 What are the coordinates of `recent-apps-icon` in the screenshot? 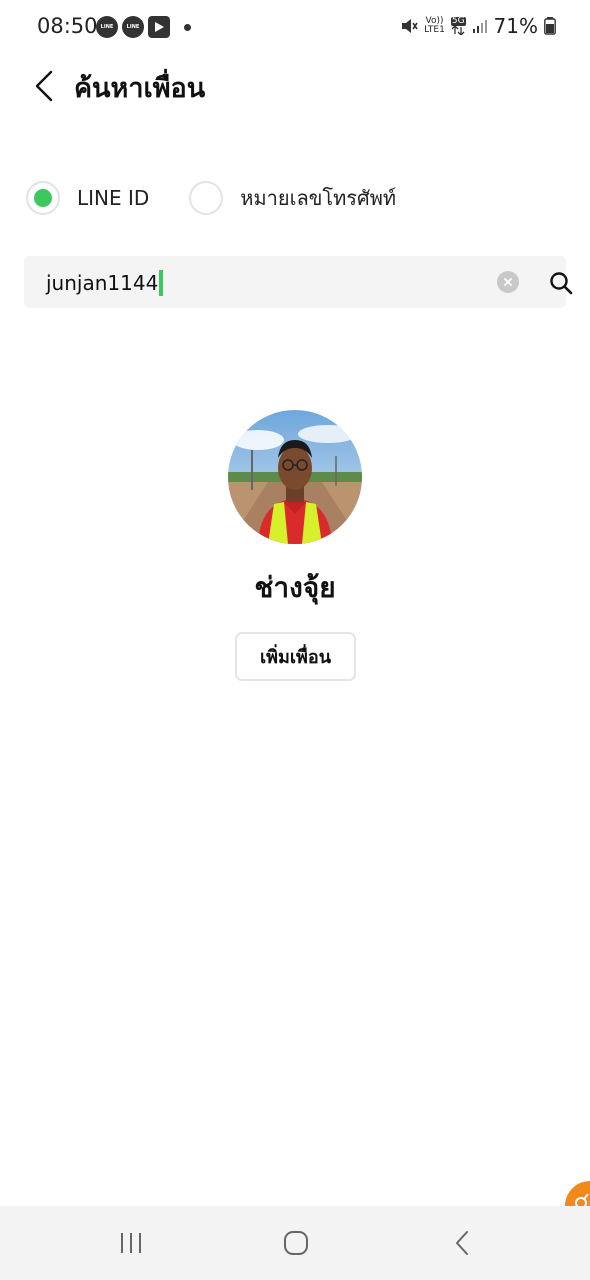 It's located at (131, 1243).